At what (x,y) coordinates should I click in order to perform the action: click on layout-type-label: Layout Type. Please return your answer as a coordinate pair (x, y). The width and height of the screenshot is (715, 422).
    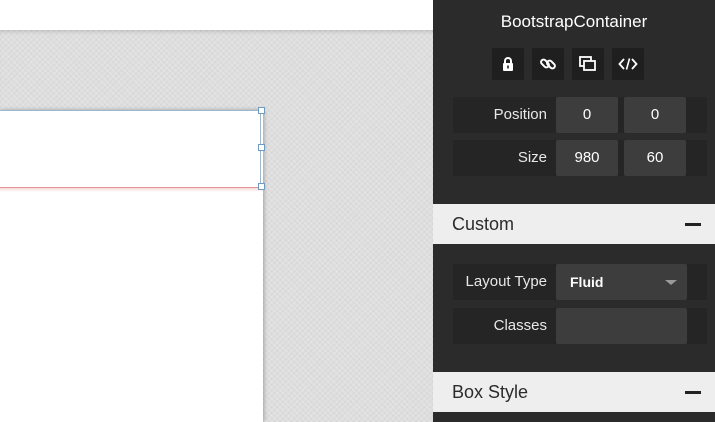
    Looking at the image, I should click on (506, 281).